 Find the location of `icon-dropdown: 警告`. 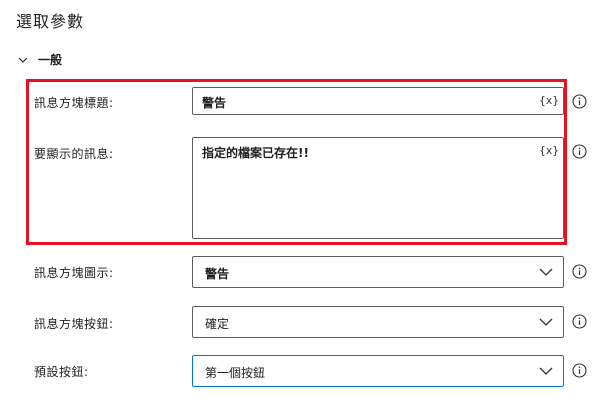

icon-dropdown: 警告 is located at coordinates (378, 272).